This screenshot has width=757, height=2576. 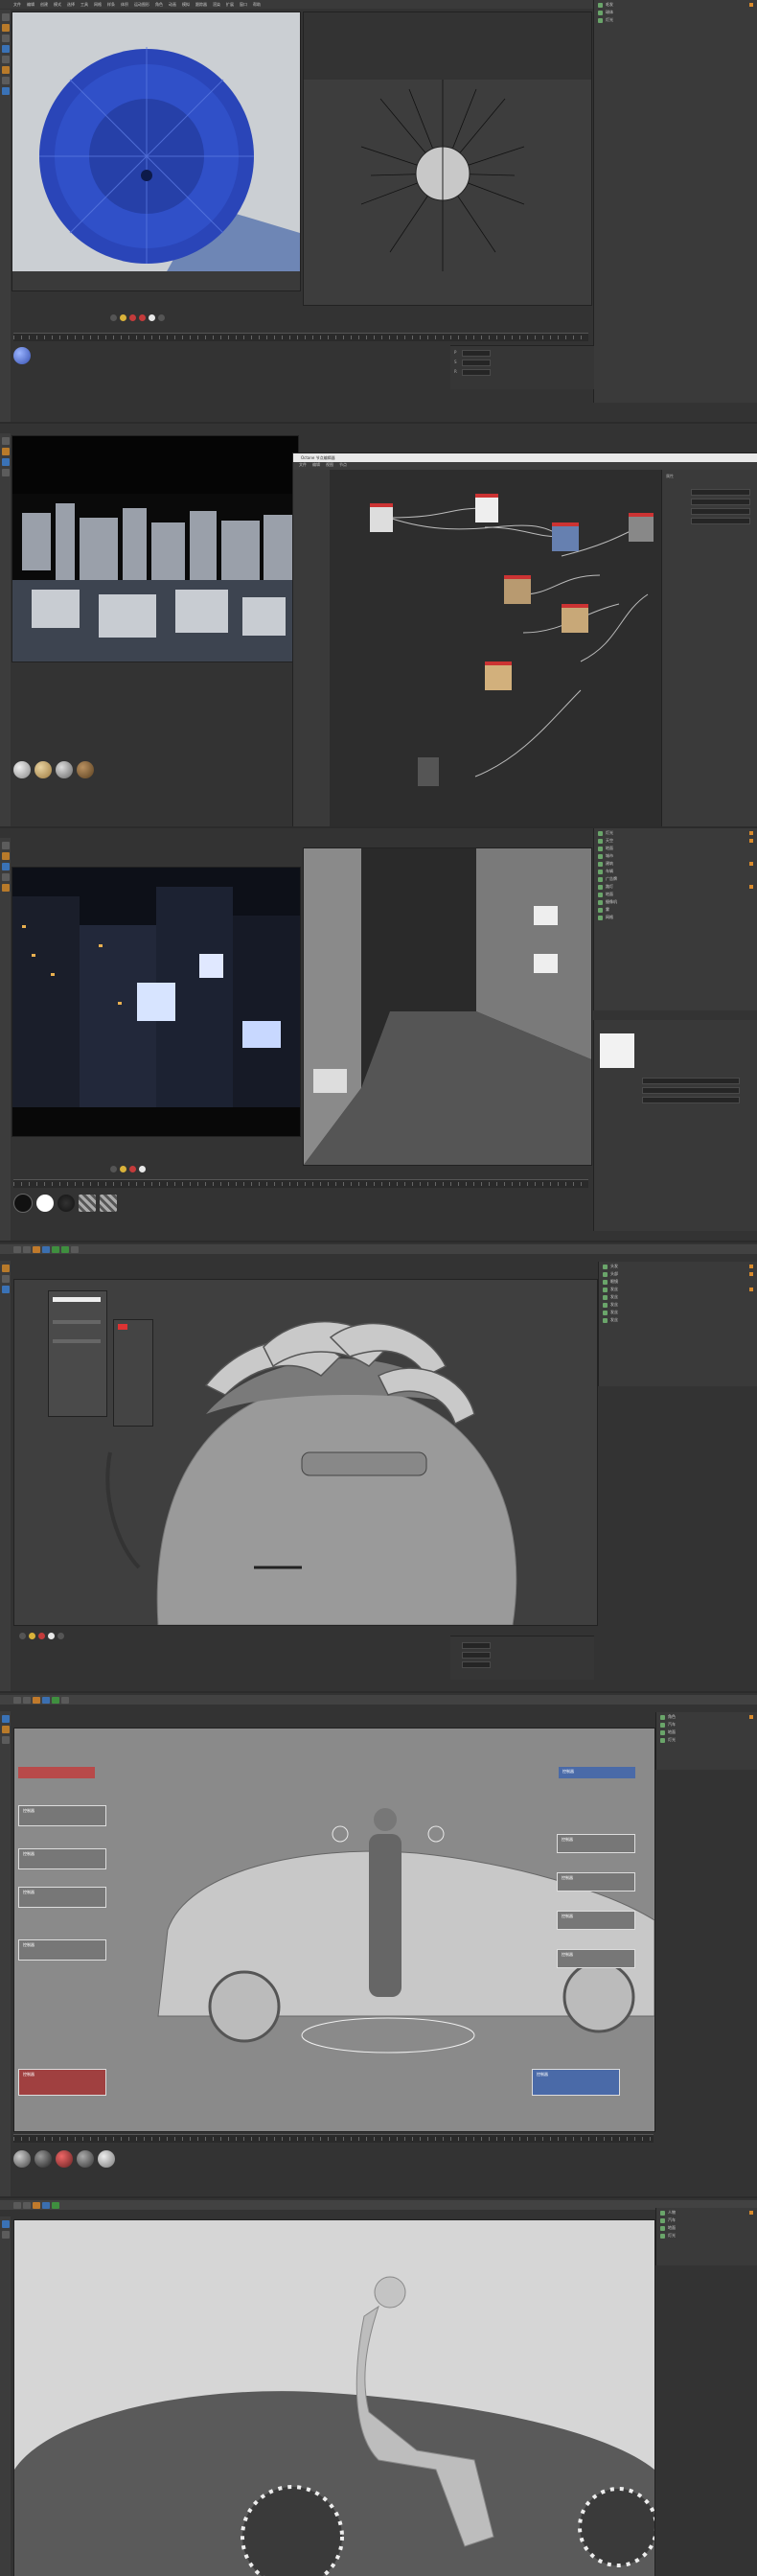 What do you see at coordinates (476, 1655) in the screenshot?
I see `scale-field` at bounding box center [476, 1655].